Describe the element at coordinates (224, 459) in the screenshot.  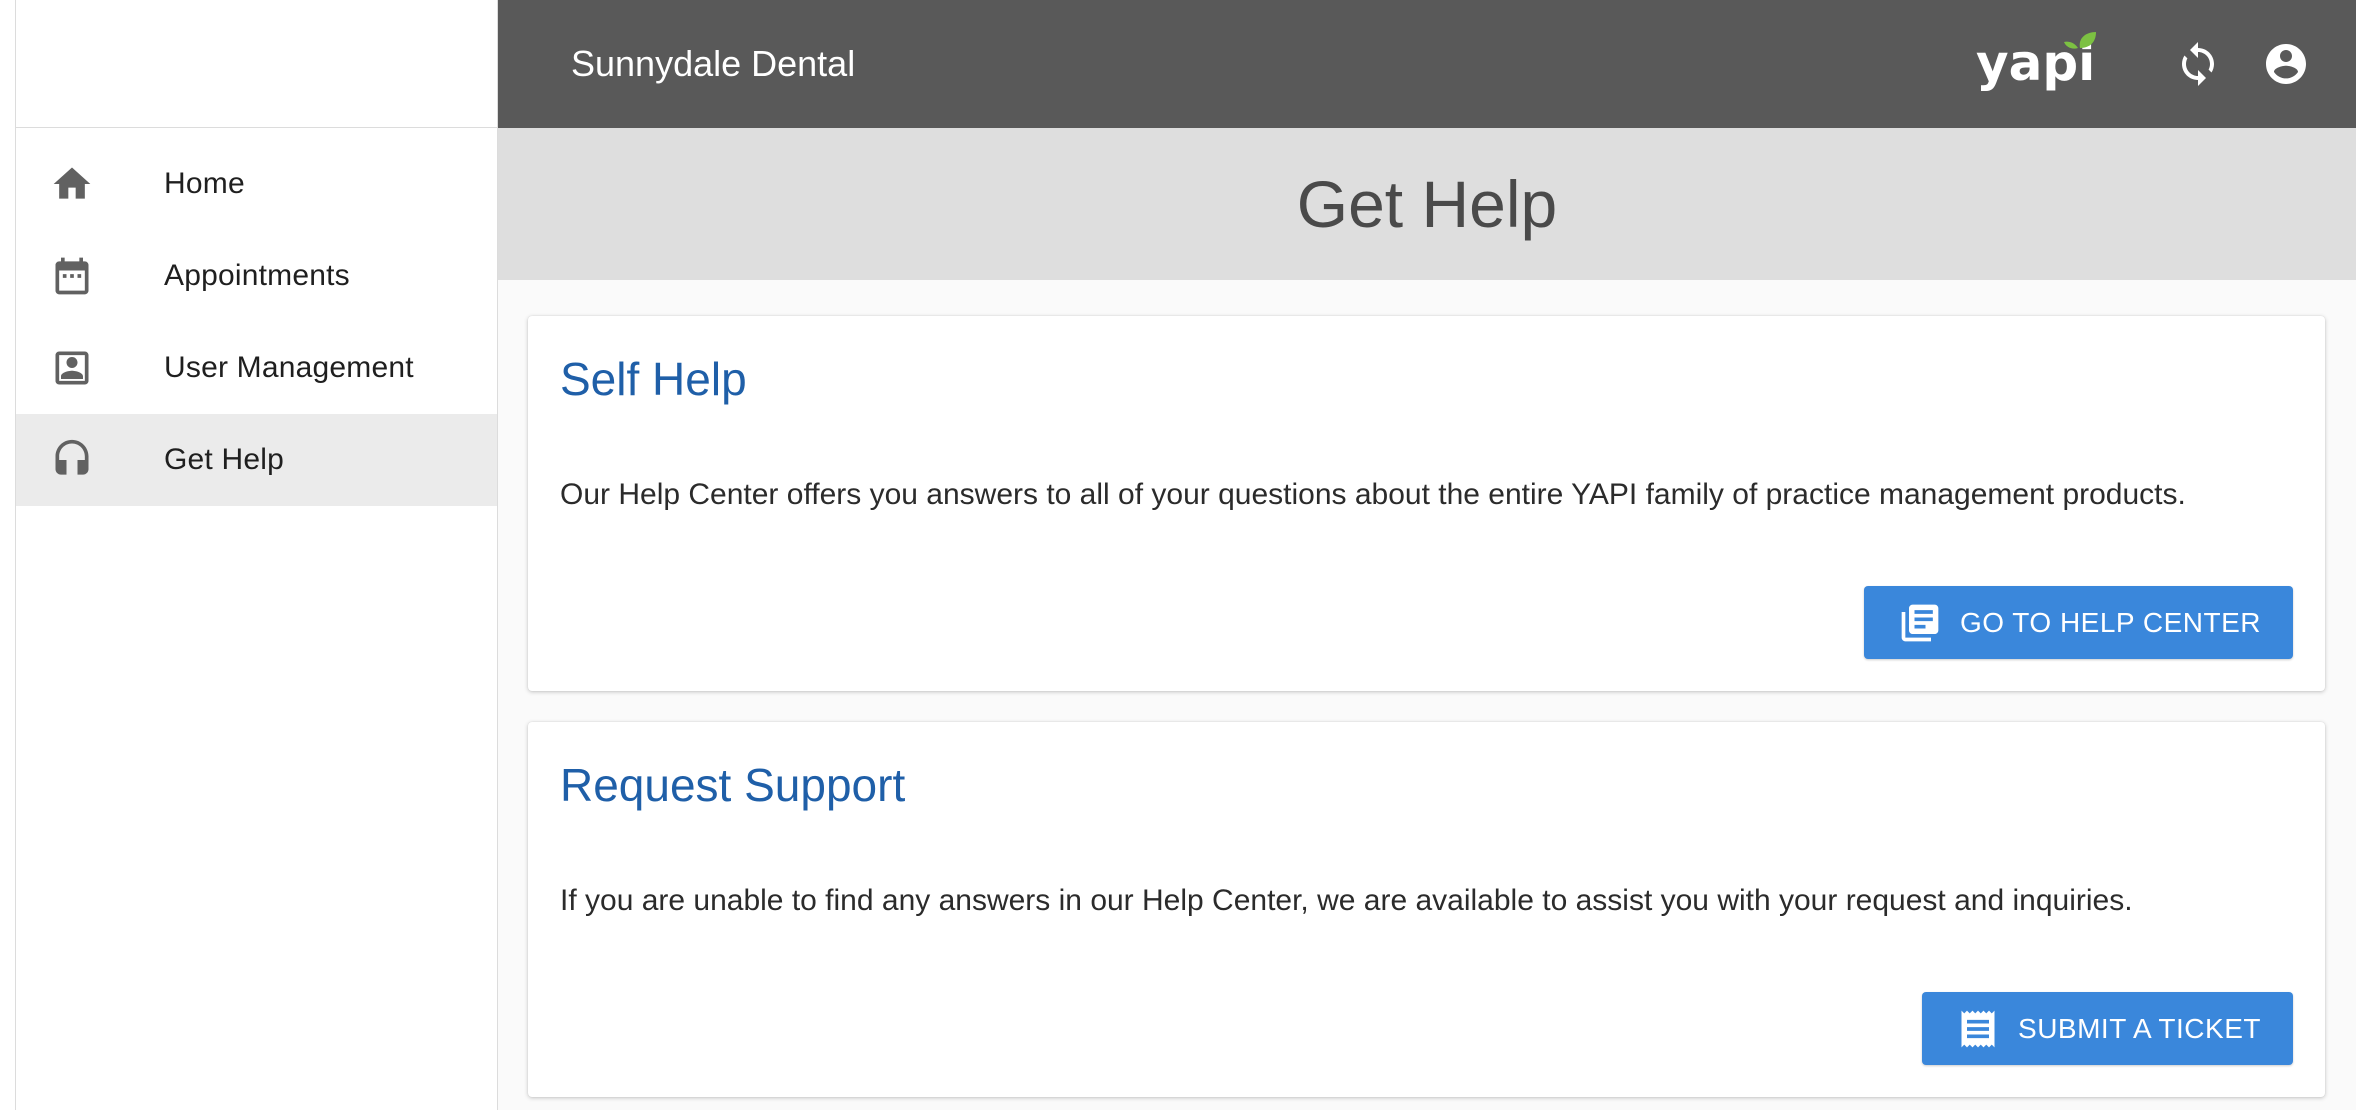
I see `sidebar-item-label: Get Help` at that location.